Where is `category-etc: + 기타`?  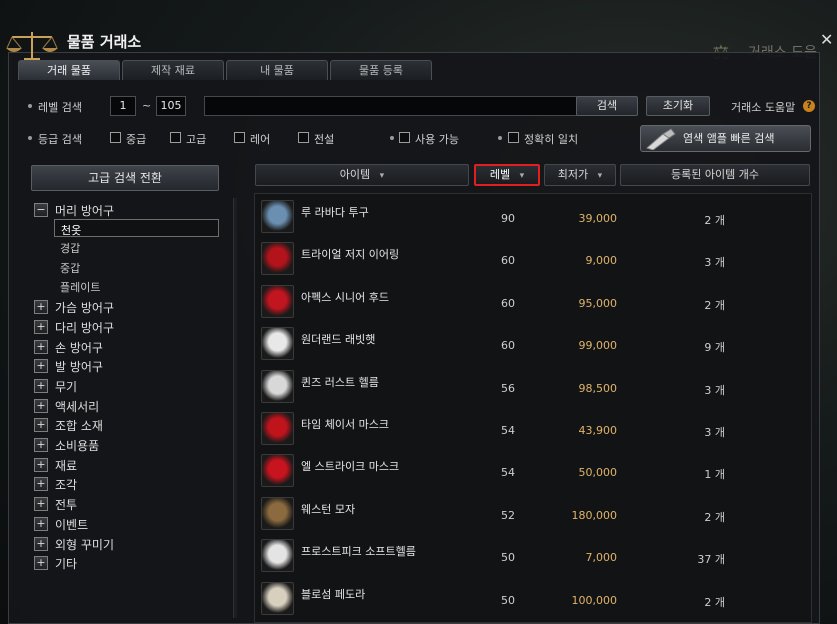 category-etc: + 기타 is located at coordinates (128, 563).